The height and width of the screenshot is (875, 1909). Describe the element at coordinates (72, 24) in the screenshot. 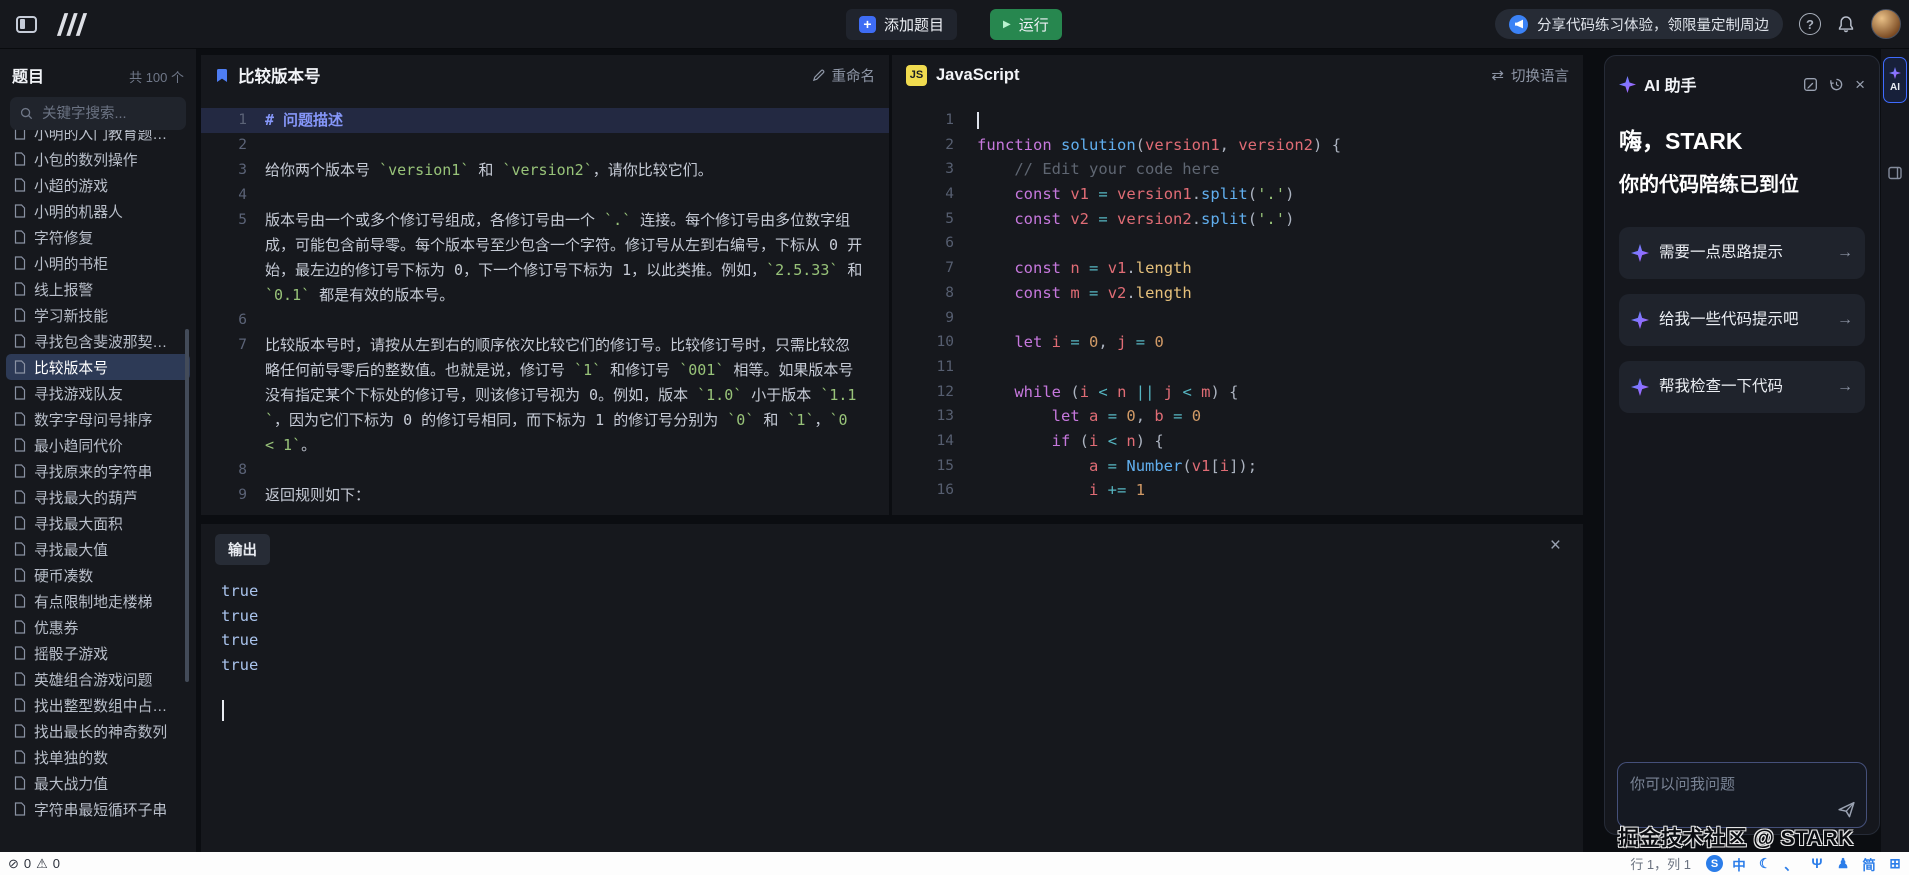

I see `app-logo` at that location.